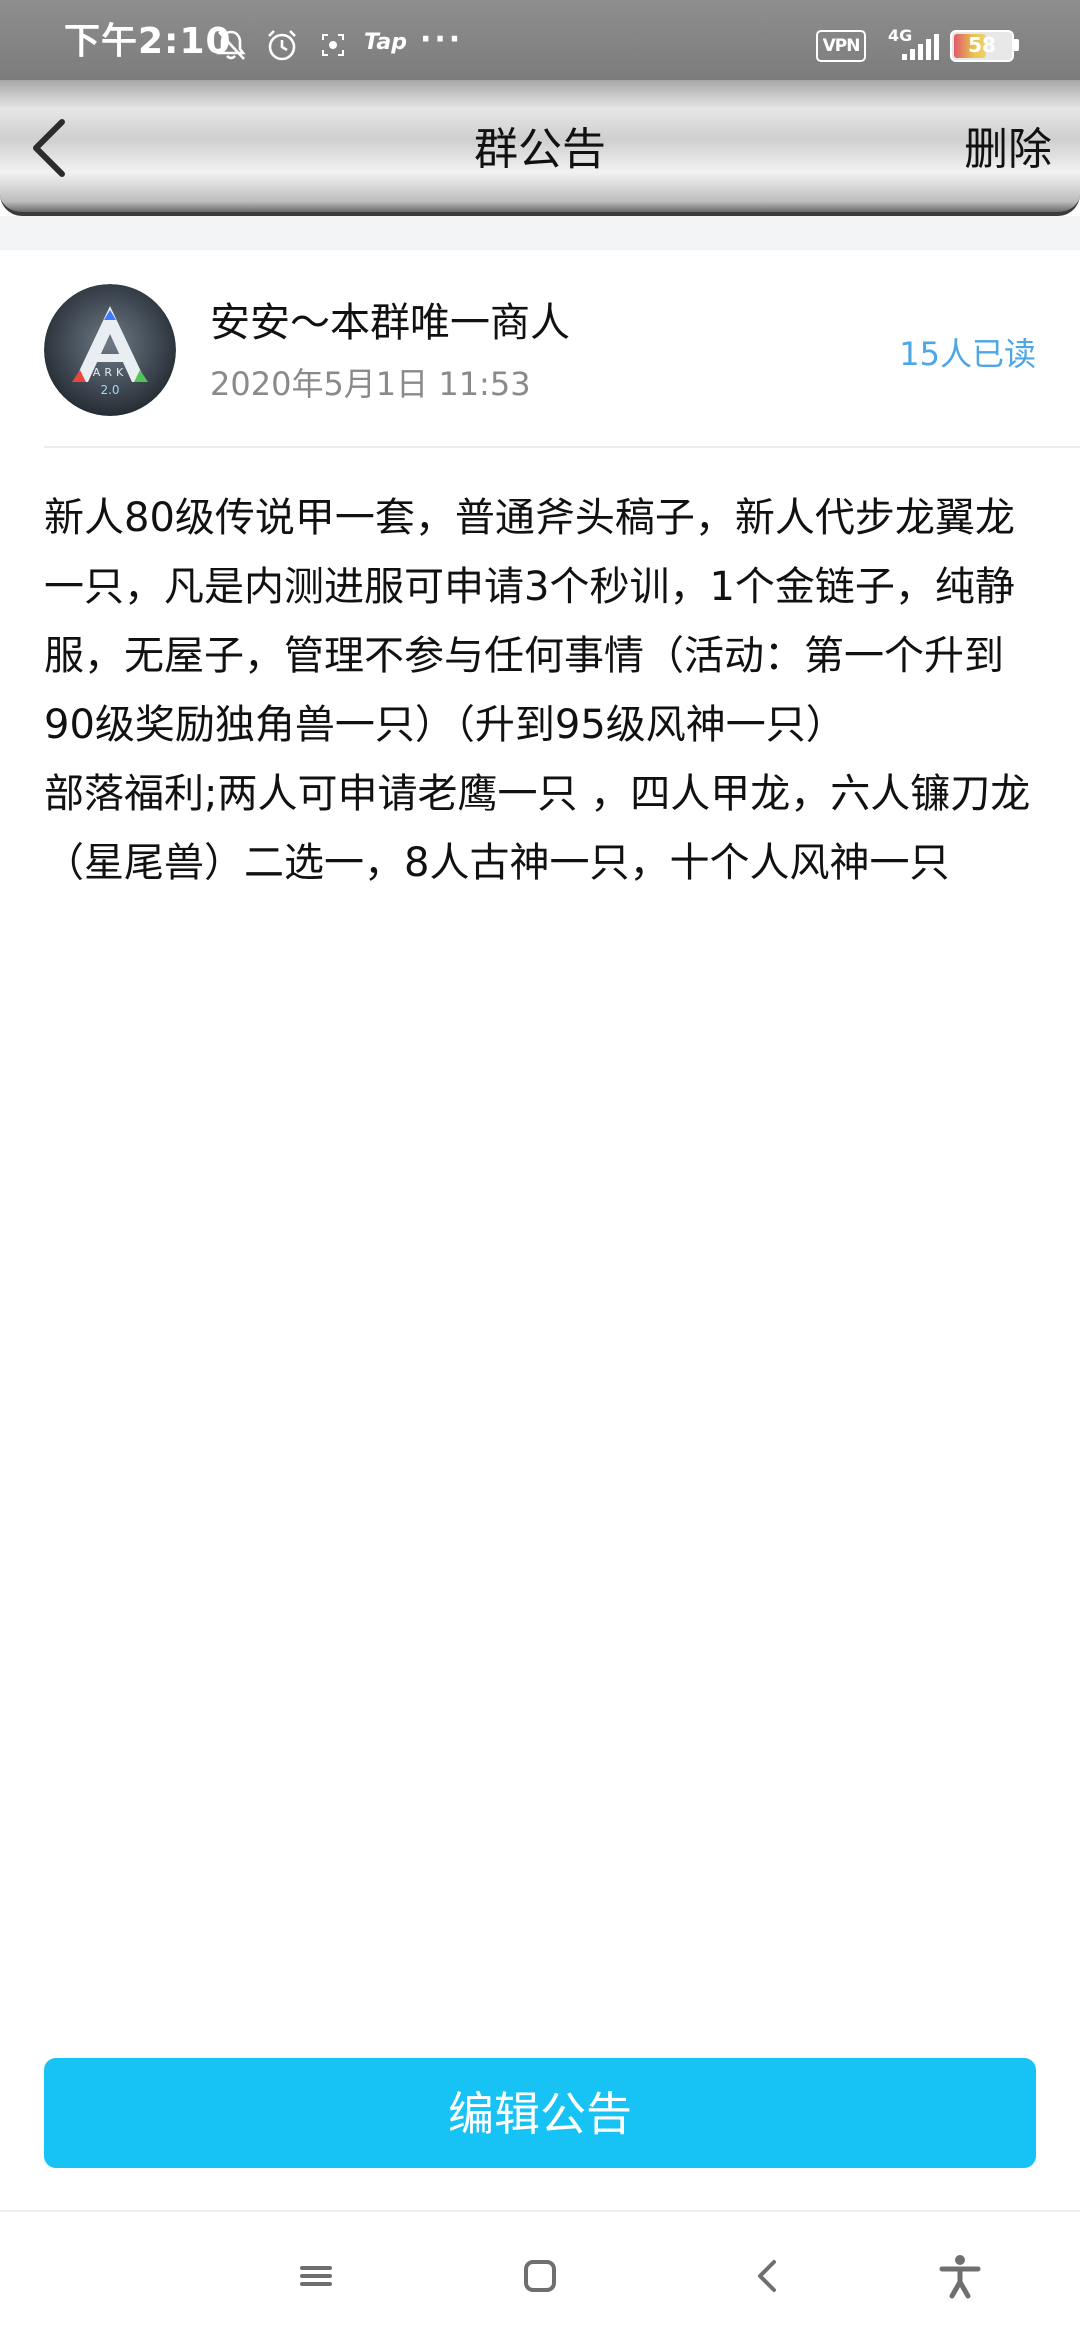  Describe the element at coordinates (442, 39) in the screenshot. I see `more-notifications-icon: ···` at that location.